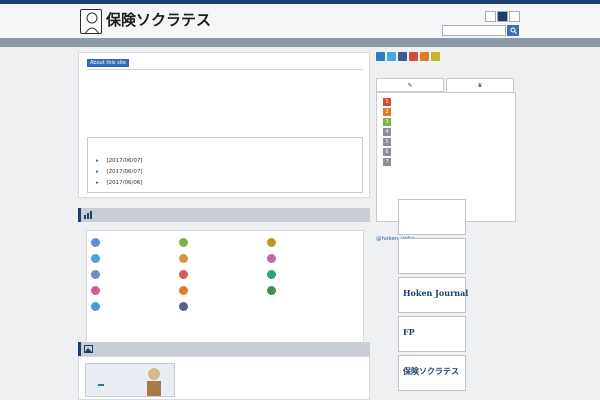 This screenshot has height=400, width=600. I want to click on rank-number-badge: 3, so click(387, 122).